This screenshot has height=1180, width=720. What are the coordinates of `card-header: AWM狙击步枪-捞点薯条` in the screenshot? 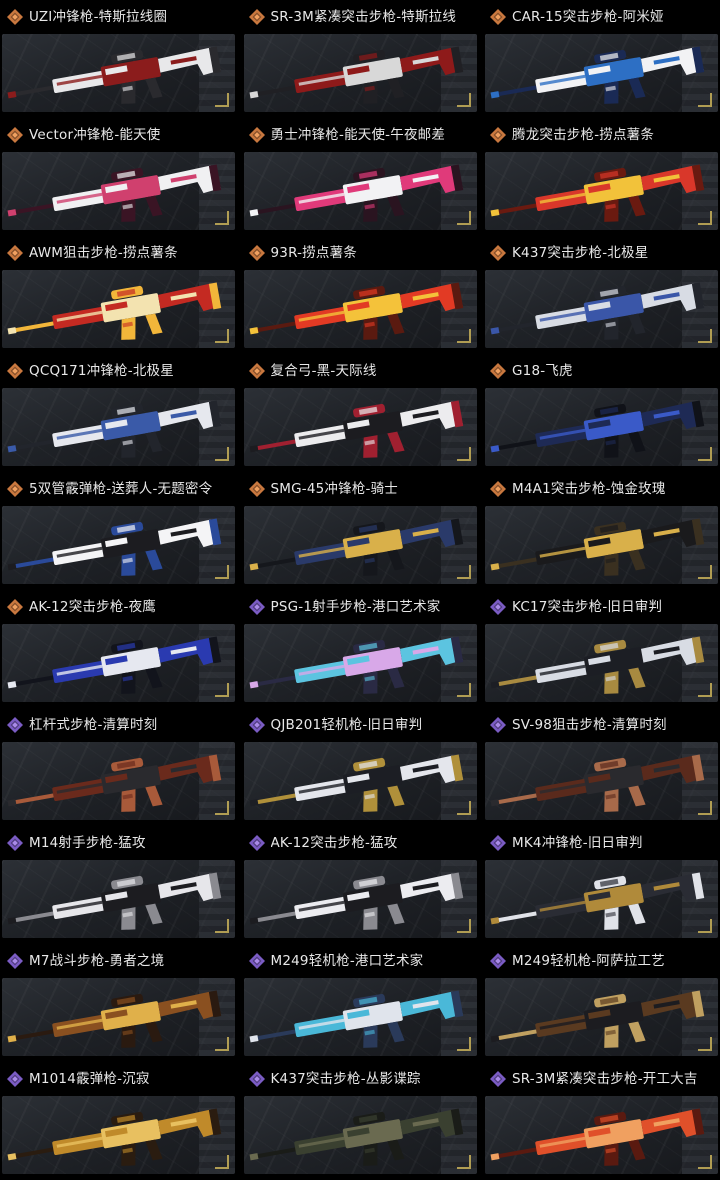 It's located at (118, 253).